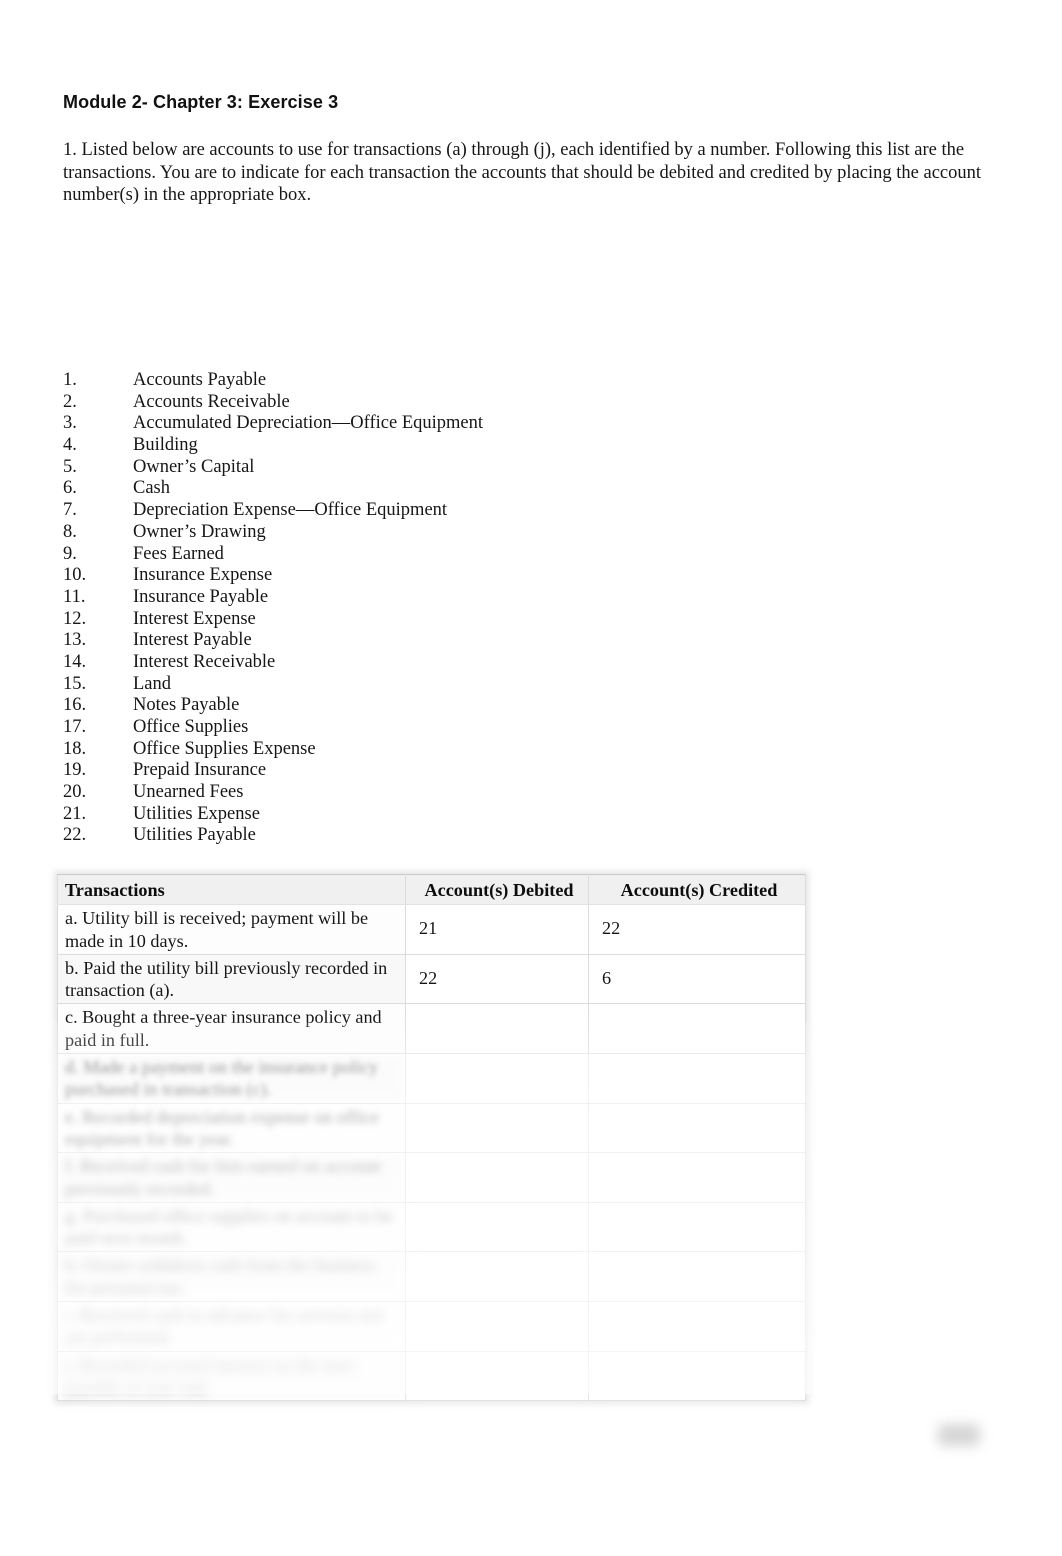 This screenshot has width=1062, height=1556. I want to click on account-number: 6., so click(70, 488).